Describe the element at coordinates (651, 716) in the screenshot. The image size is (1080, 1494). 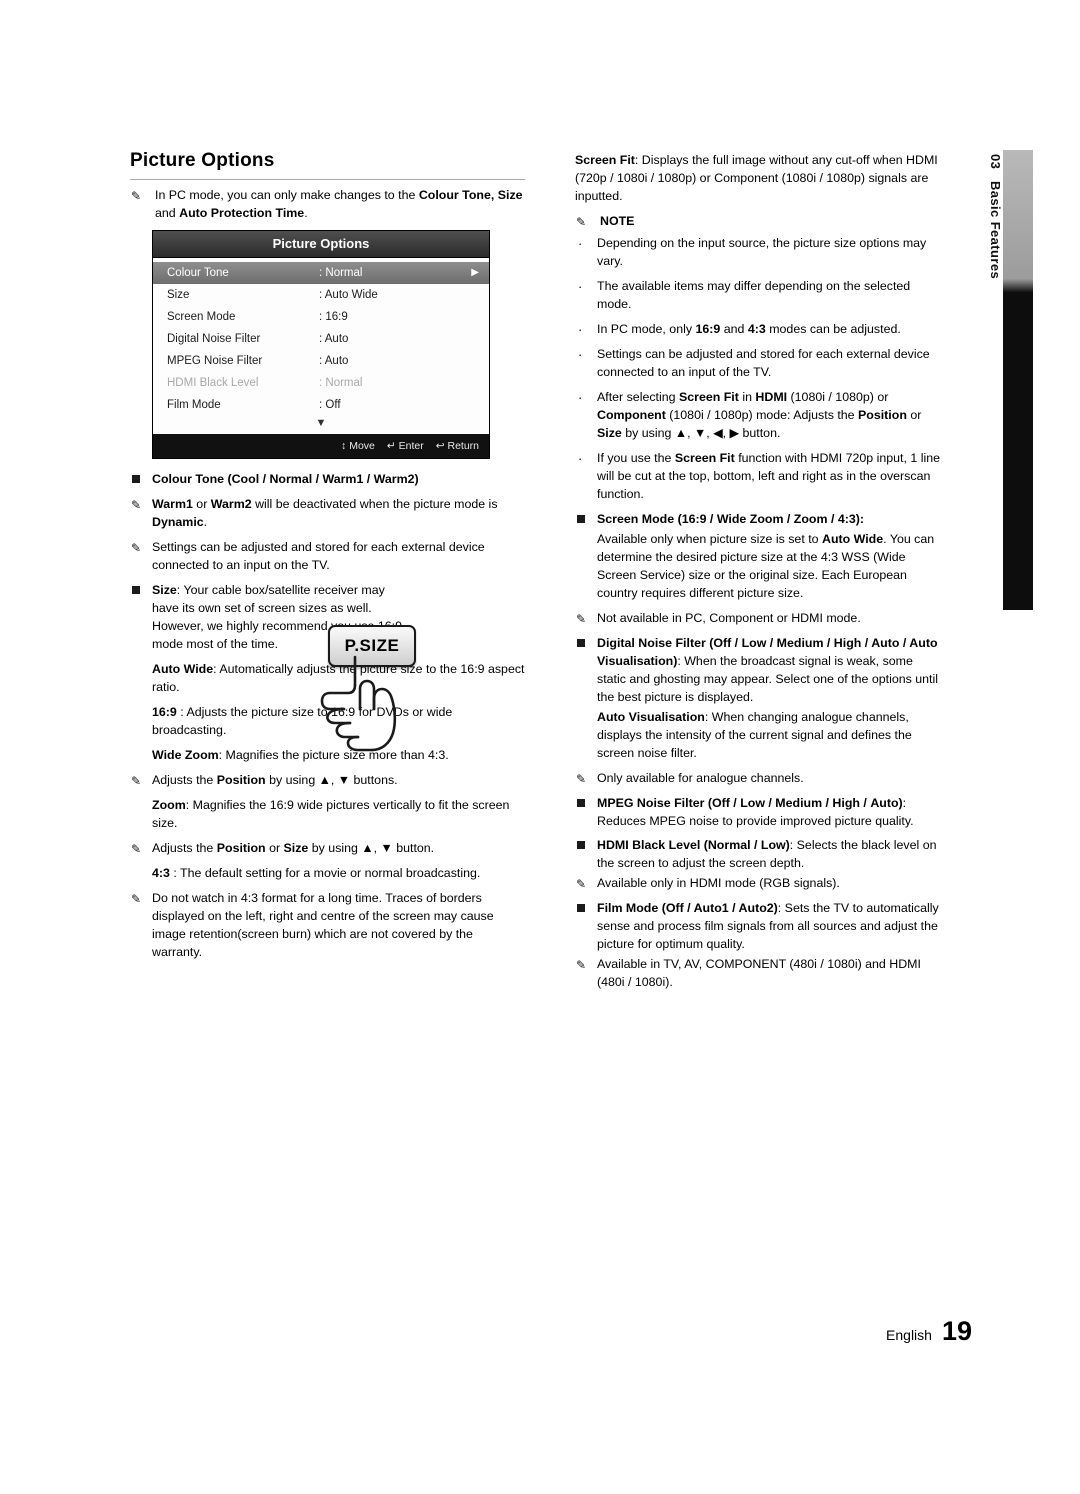
I see `dnf-body-bold: Auto Visualisation` at that location.